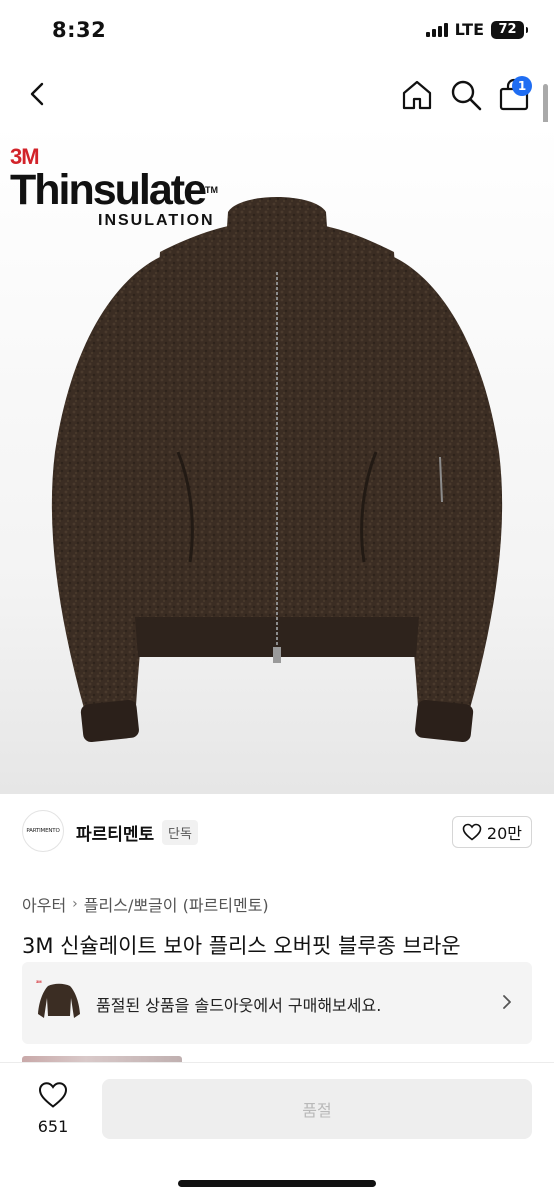 This screenshot has width=554, height=1200. I want to click on status-indicators: LTE 72, so click(476, 29).